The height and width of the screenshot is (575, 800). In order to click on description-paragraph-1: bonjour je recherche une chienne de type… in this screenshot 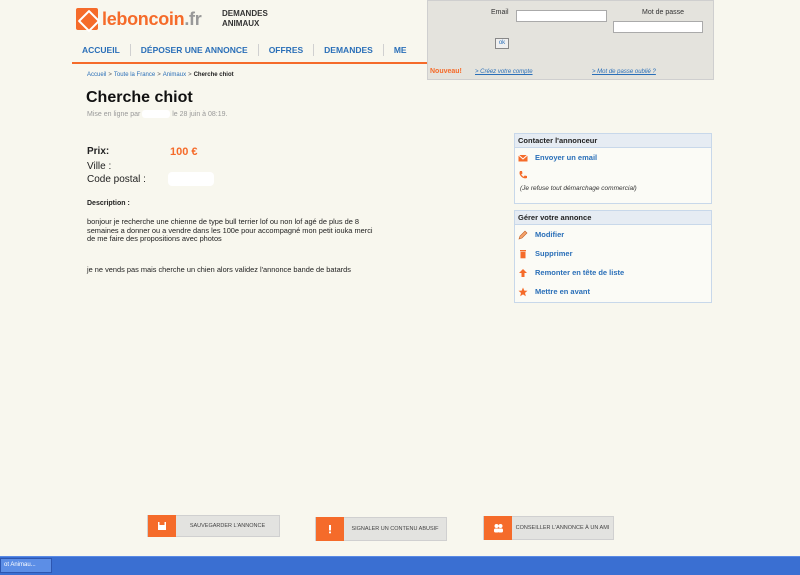, I will do `click(230, 230)`.